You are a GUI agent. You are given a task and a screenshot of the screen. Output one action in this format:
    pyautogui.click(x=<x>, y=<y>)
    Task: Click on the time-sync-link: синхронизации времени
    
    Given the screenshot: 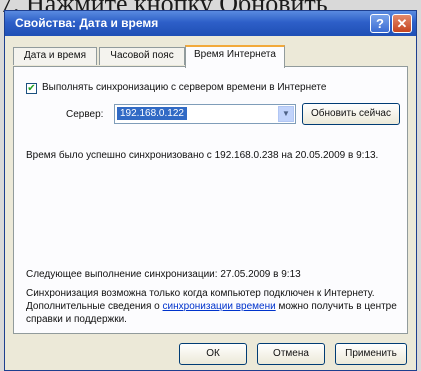 What is the action you would take?
    pyautogui.click(x=219, y=306)
    